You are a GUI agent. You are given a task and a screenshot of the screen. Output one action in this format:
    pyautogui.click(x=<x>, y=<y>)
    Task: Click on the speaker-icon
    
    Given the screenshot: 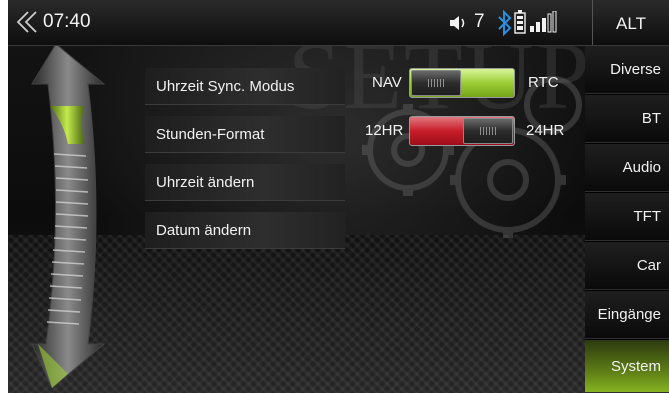 What is the action you would take?
    pyautogui.click(x=457, y=23)
    